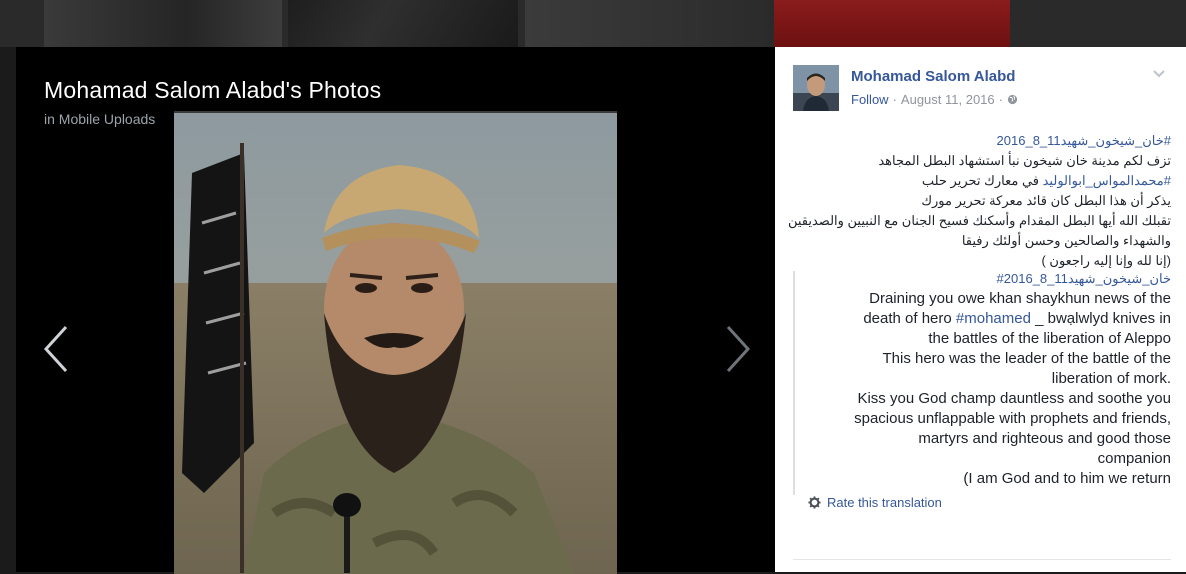 The height and width of the screenshot is (574, 1186). I want to click on translation-line: liberation of mork., so click(1111, 378).